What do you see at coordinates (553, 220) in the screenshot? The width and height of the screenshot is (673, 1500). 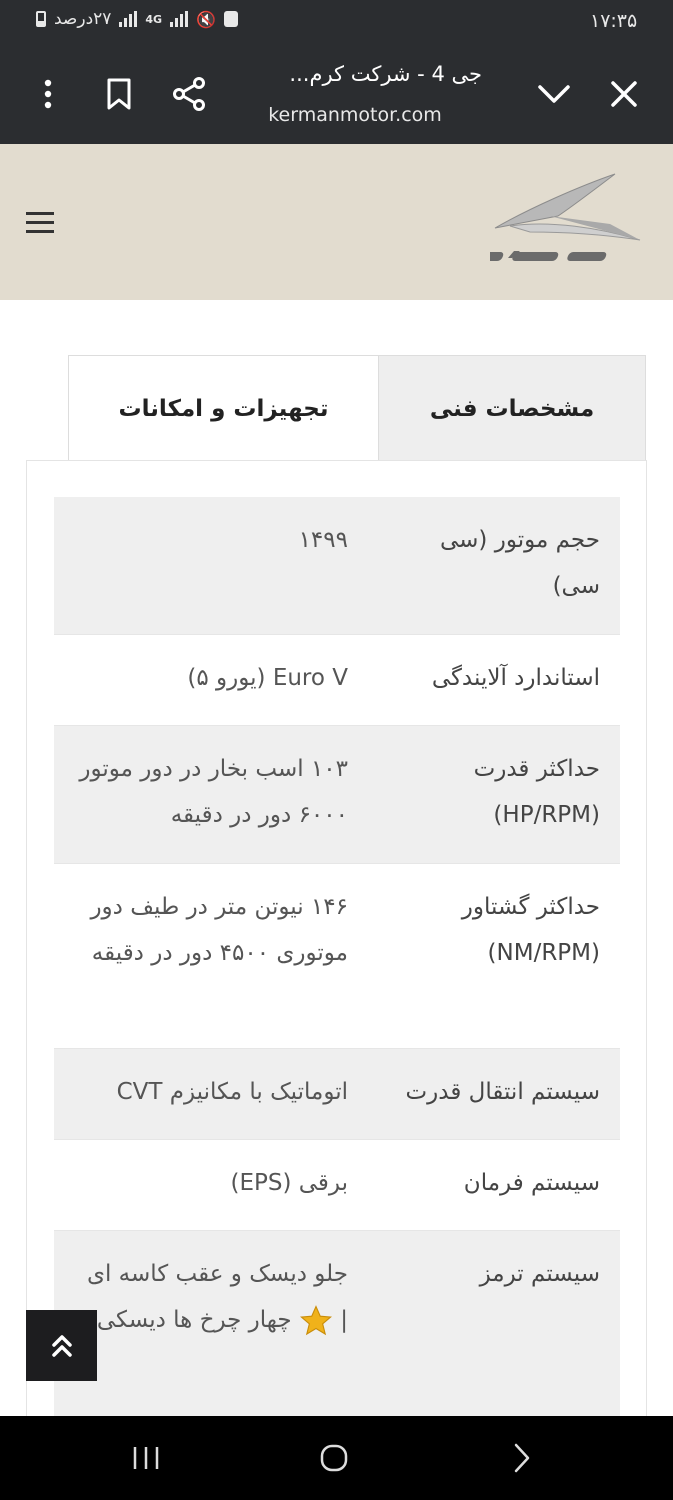 I see `kmc-logo` at bounding box center [553, 220].